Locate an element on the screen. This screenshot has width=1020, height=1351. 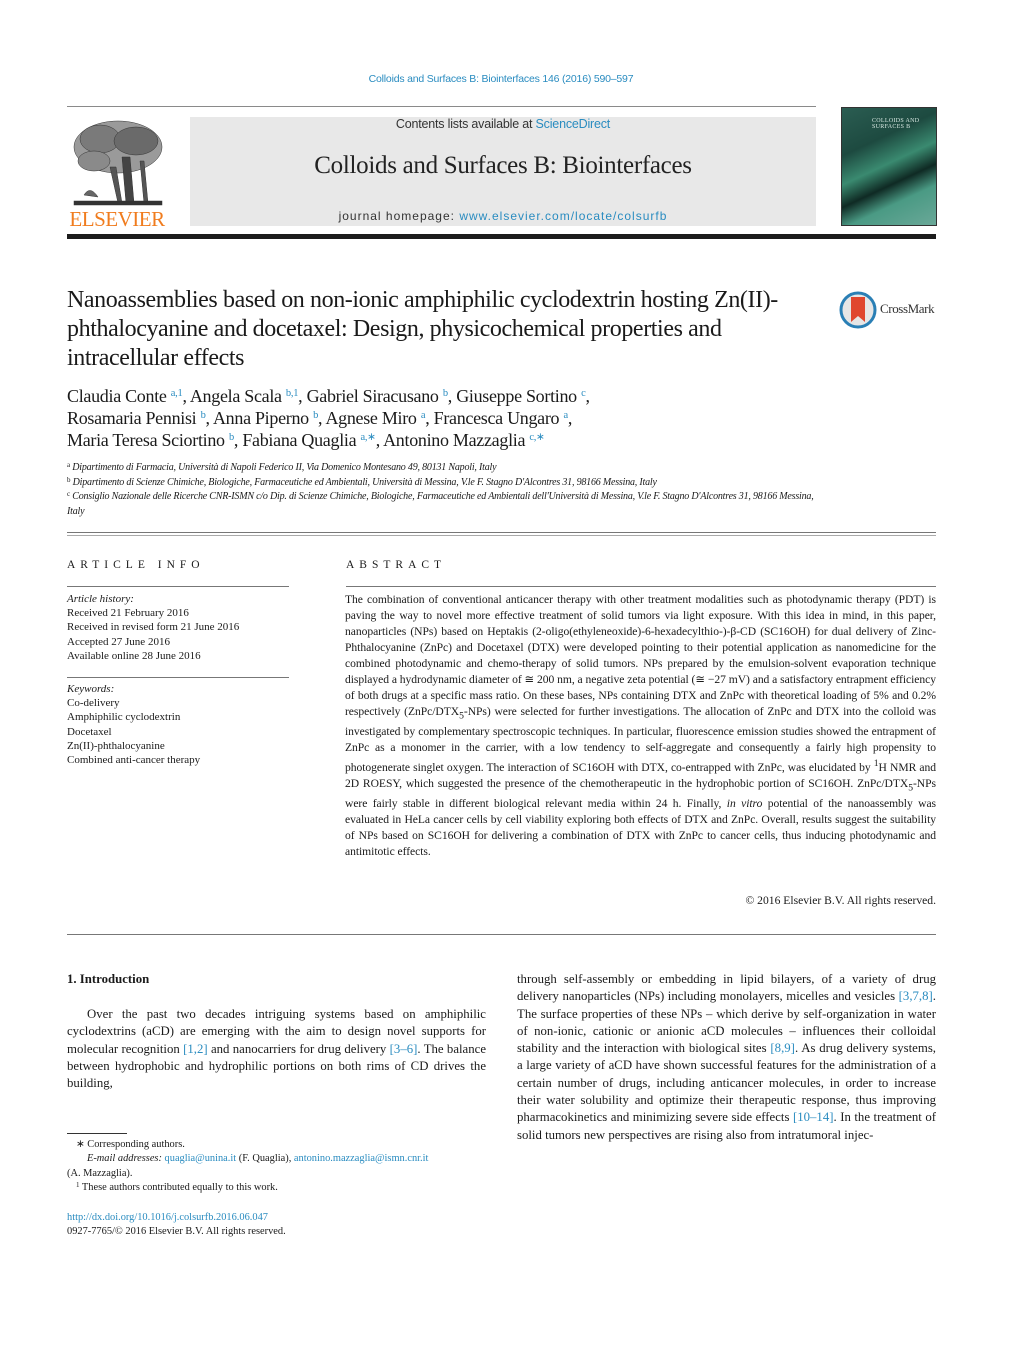
crossmark-button: CrossMark is located at coordinates (889, 310).